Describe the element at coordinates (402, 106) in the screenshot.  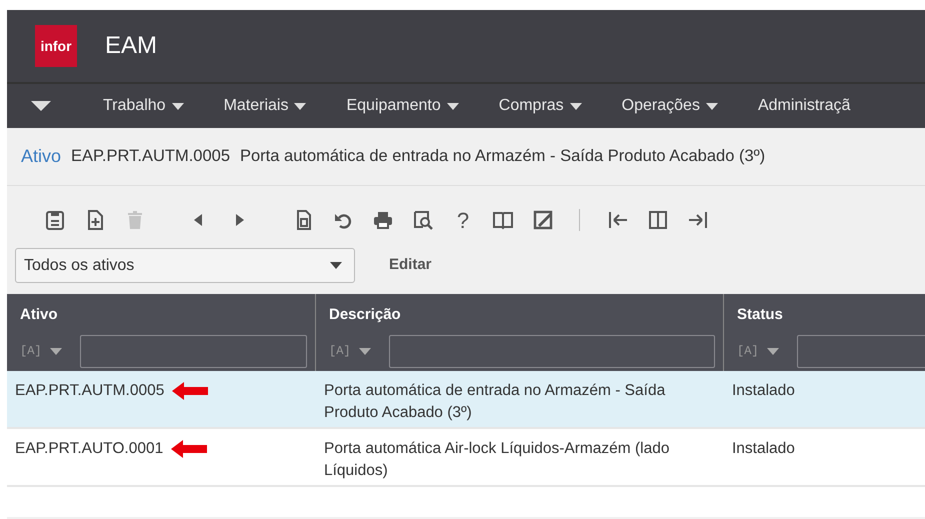
I see `menu-item: Equipamento` at that location.